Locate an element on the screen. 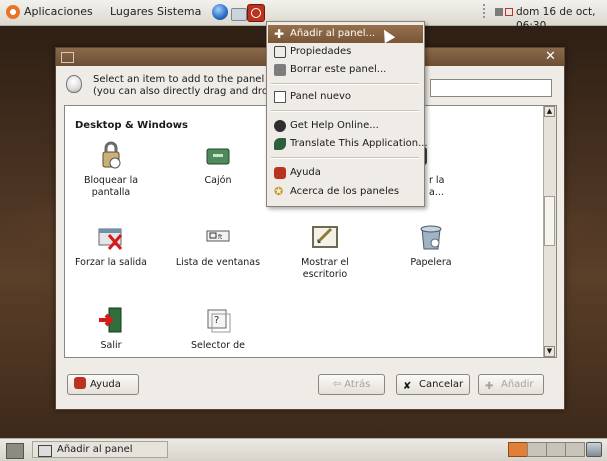 This screenshot has height=461, width=607. help-online-icon is located at coordinates (280, 126).